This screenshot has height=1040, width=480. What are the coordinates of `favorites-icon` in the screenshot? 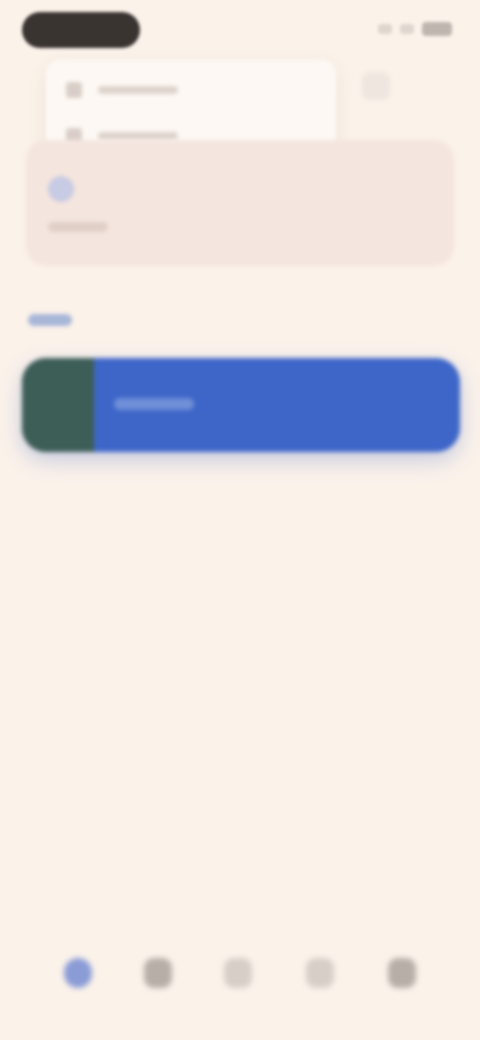 It's located at (320, 973).